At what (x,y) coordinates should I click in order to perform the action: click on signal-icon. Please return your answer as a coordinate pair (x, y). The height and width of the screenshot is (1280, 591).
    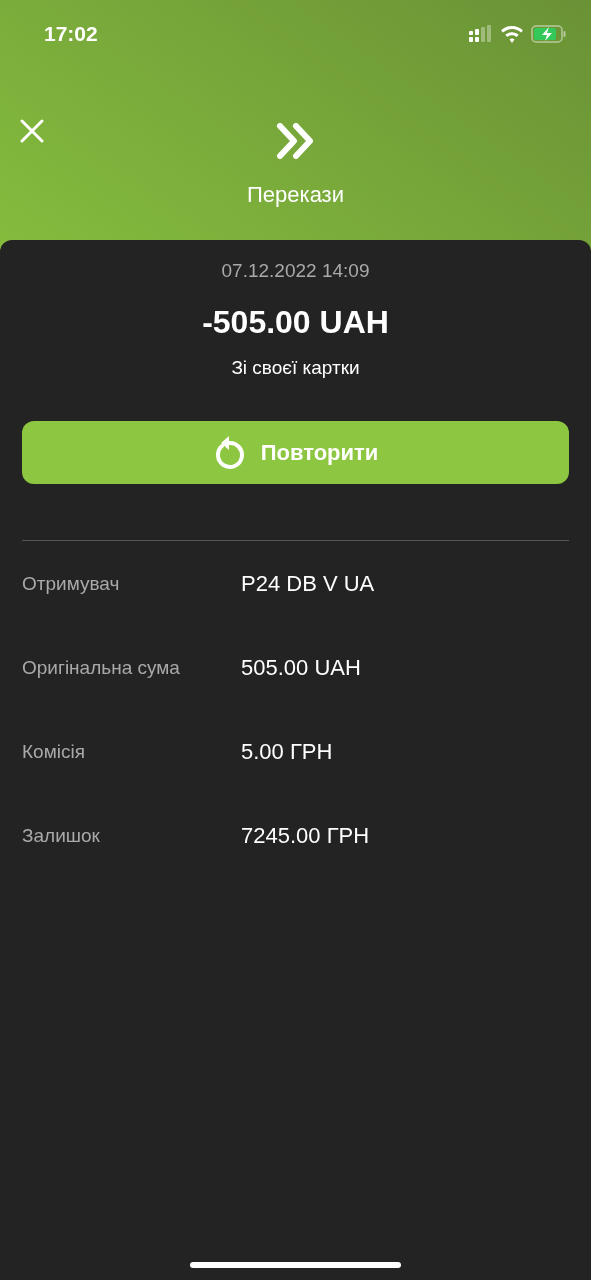
    Looking at the image, I should click on (481, 34).